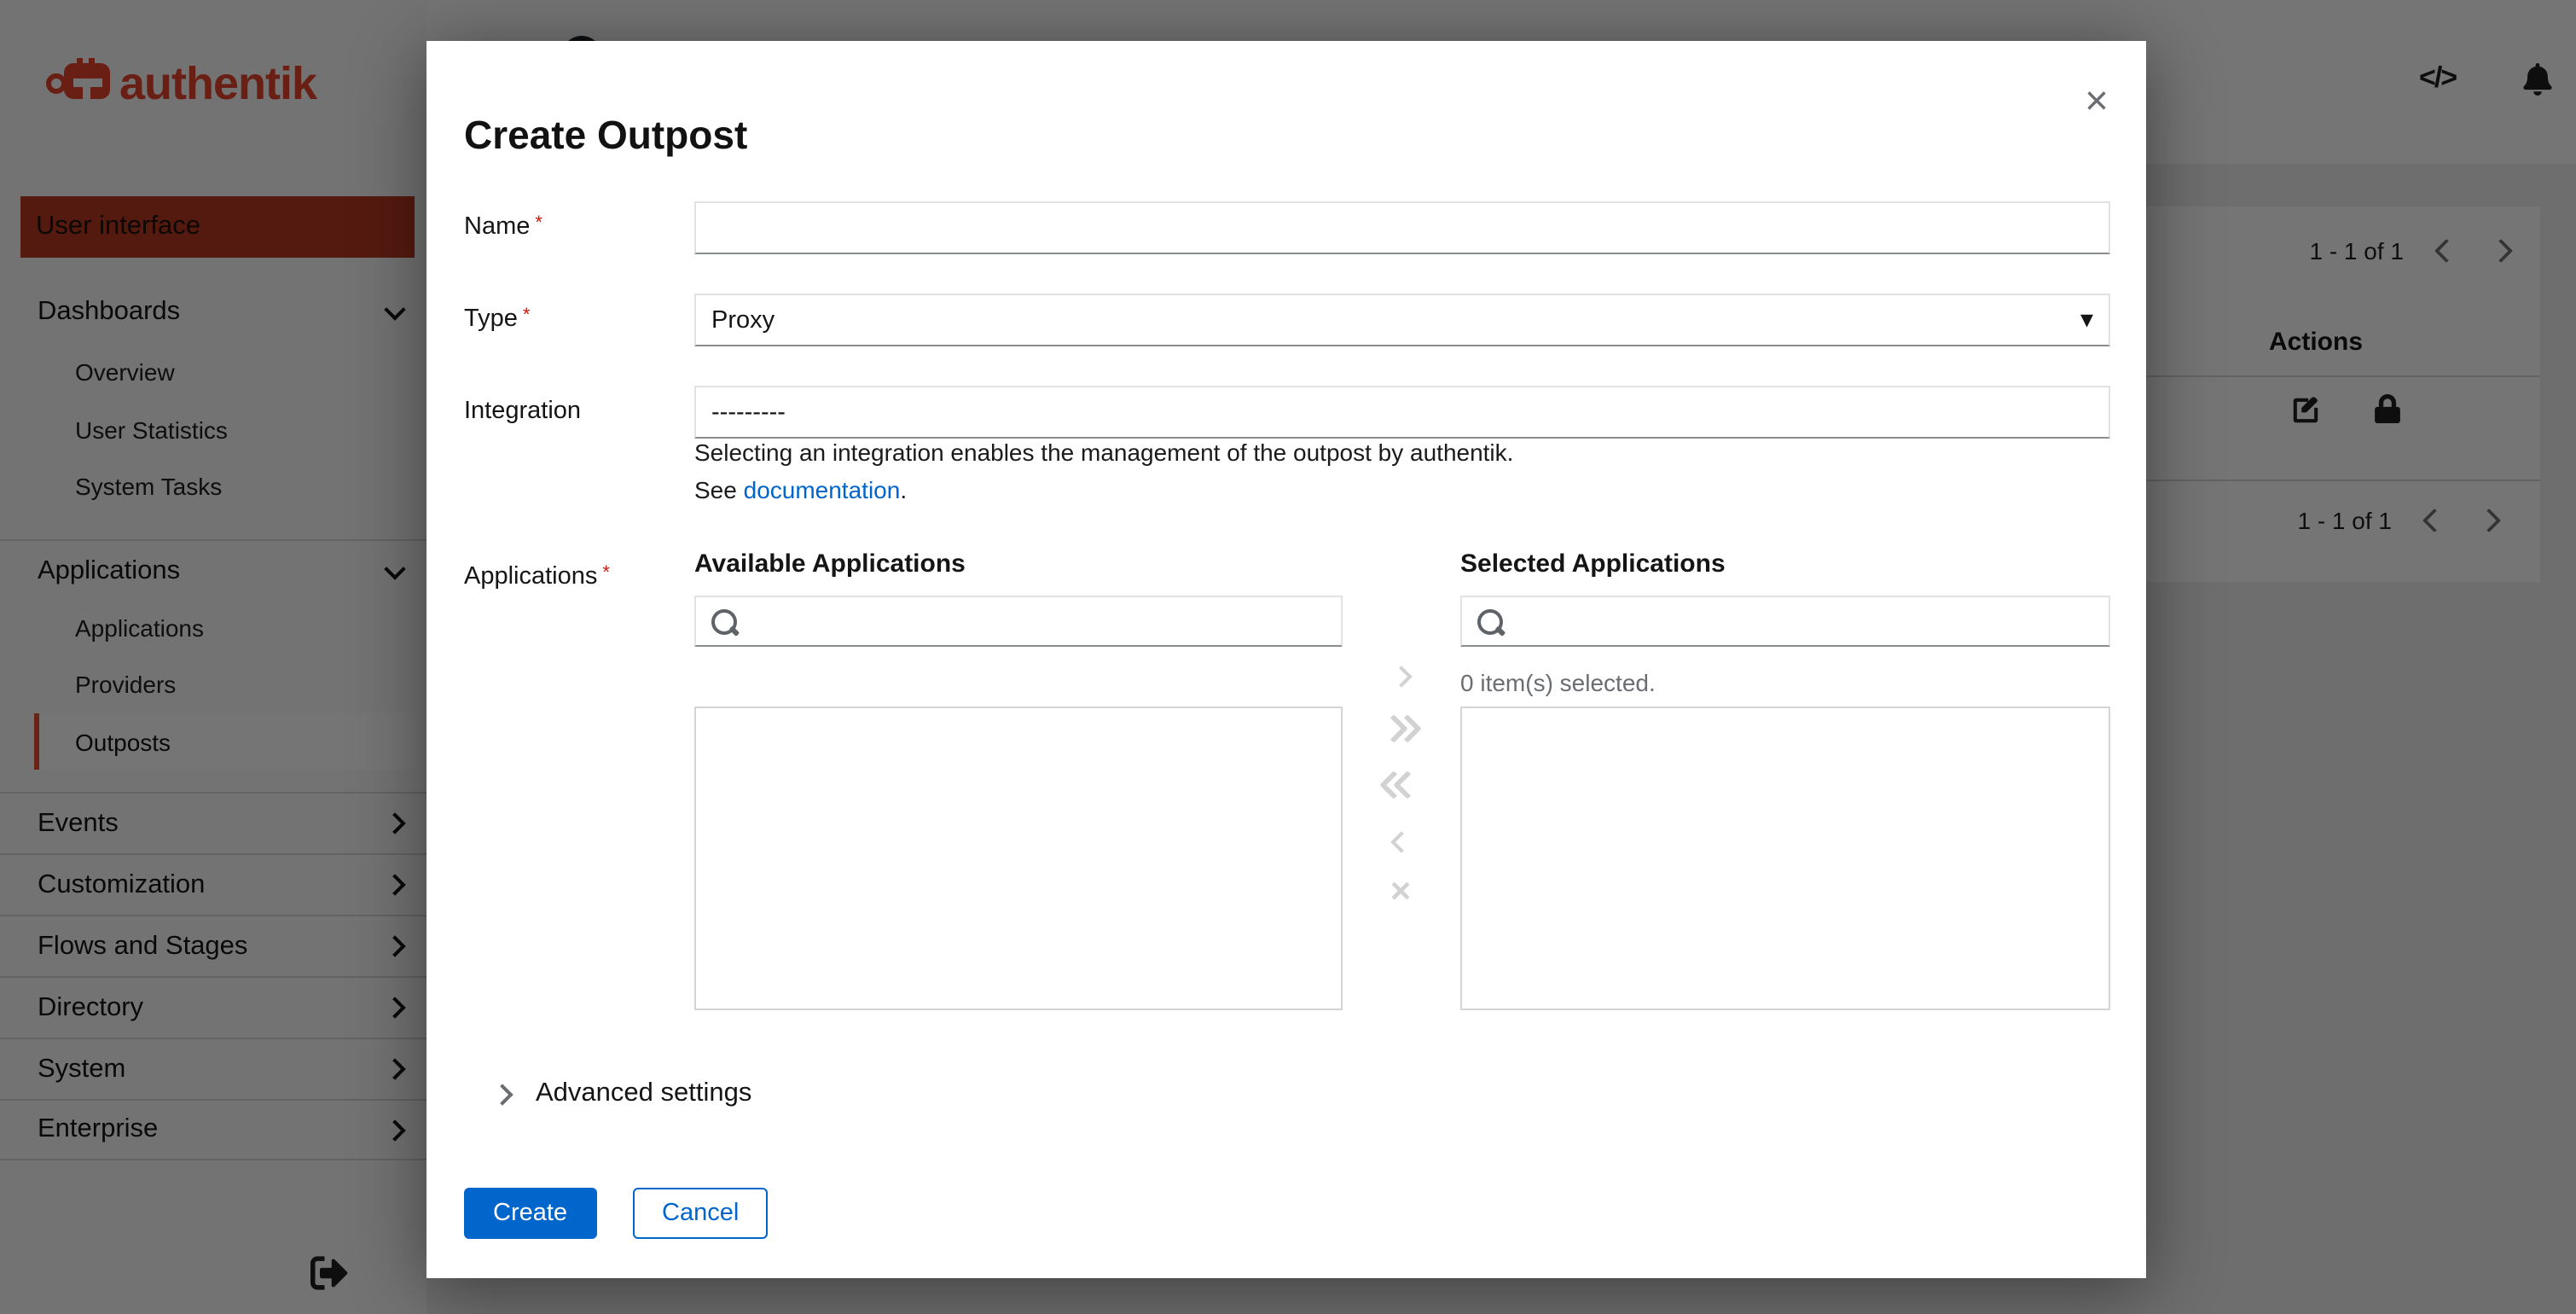 Image resolution: width=2576 pixels, height=1314 pixels. Describe the element at coordinates (1401, 728) in the screenshot. I see `transfer-add-all-icon` at that location.